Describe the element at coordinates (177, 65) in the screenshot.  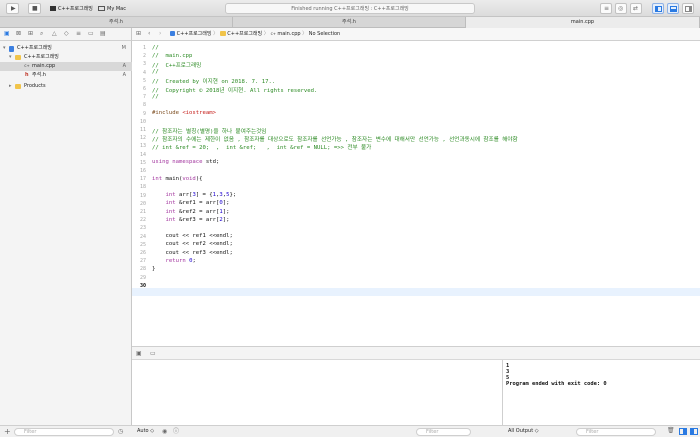
I see `code-line: // C++프로그래밍` at that location.